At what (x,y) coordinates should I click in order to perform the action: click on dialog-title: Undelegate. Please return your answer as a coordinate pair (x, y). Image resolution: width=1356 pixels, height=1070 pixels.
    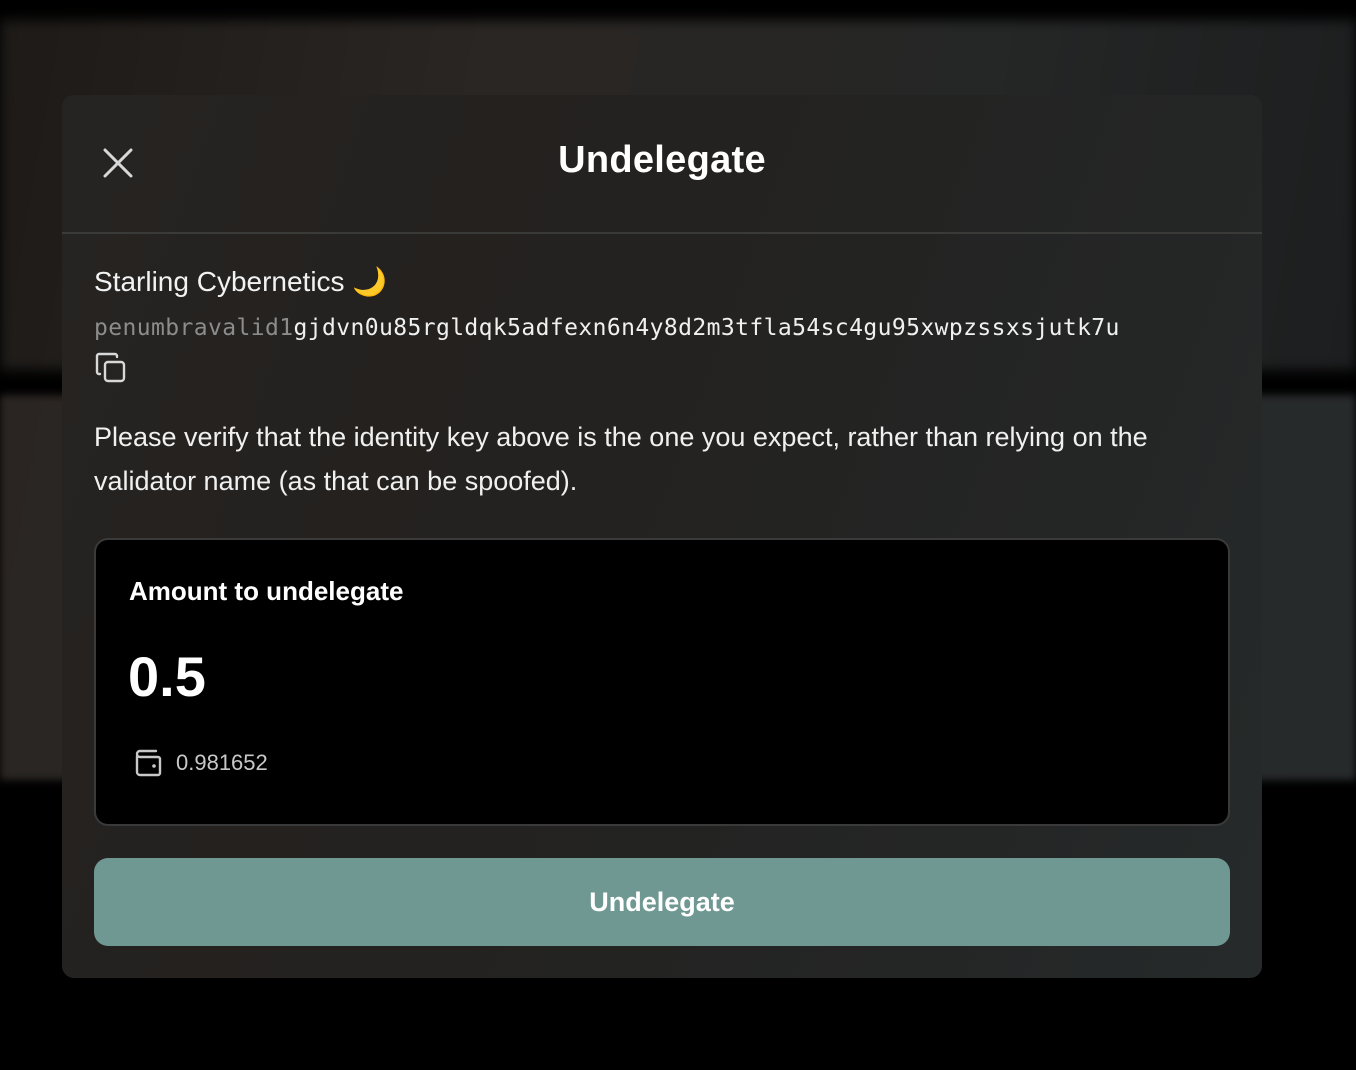
    Looking at the image, I should click on (662, 160).